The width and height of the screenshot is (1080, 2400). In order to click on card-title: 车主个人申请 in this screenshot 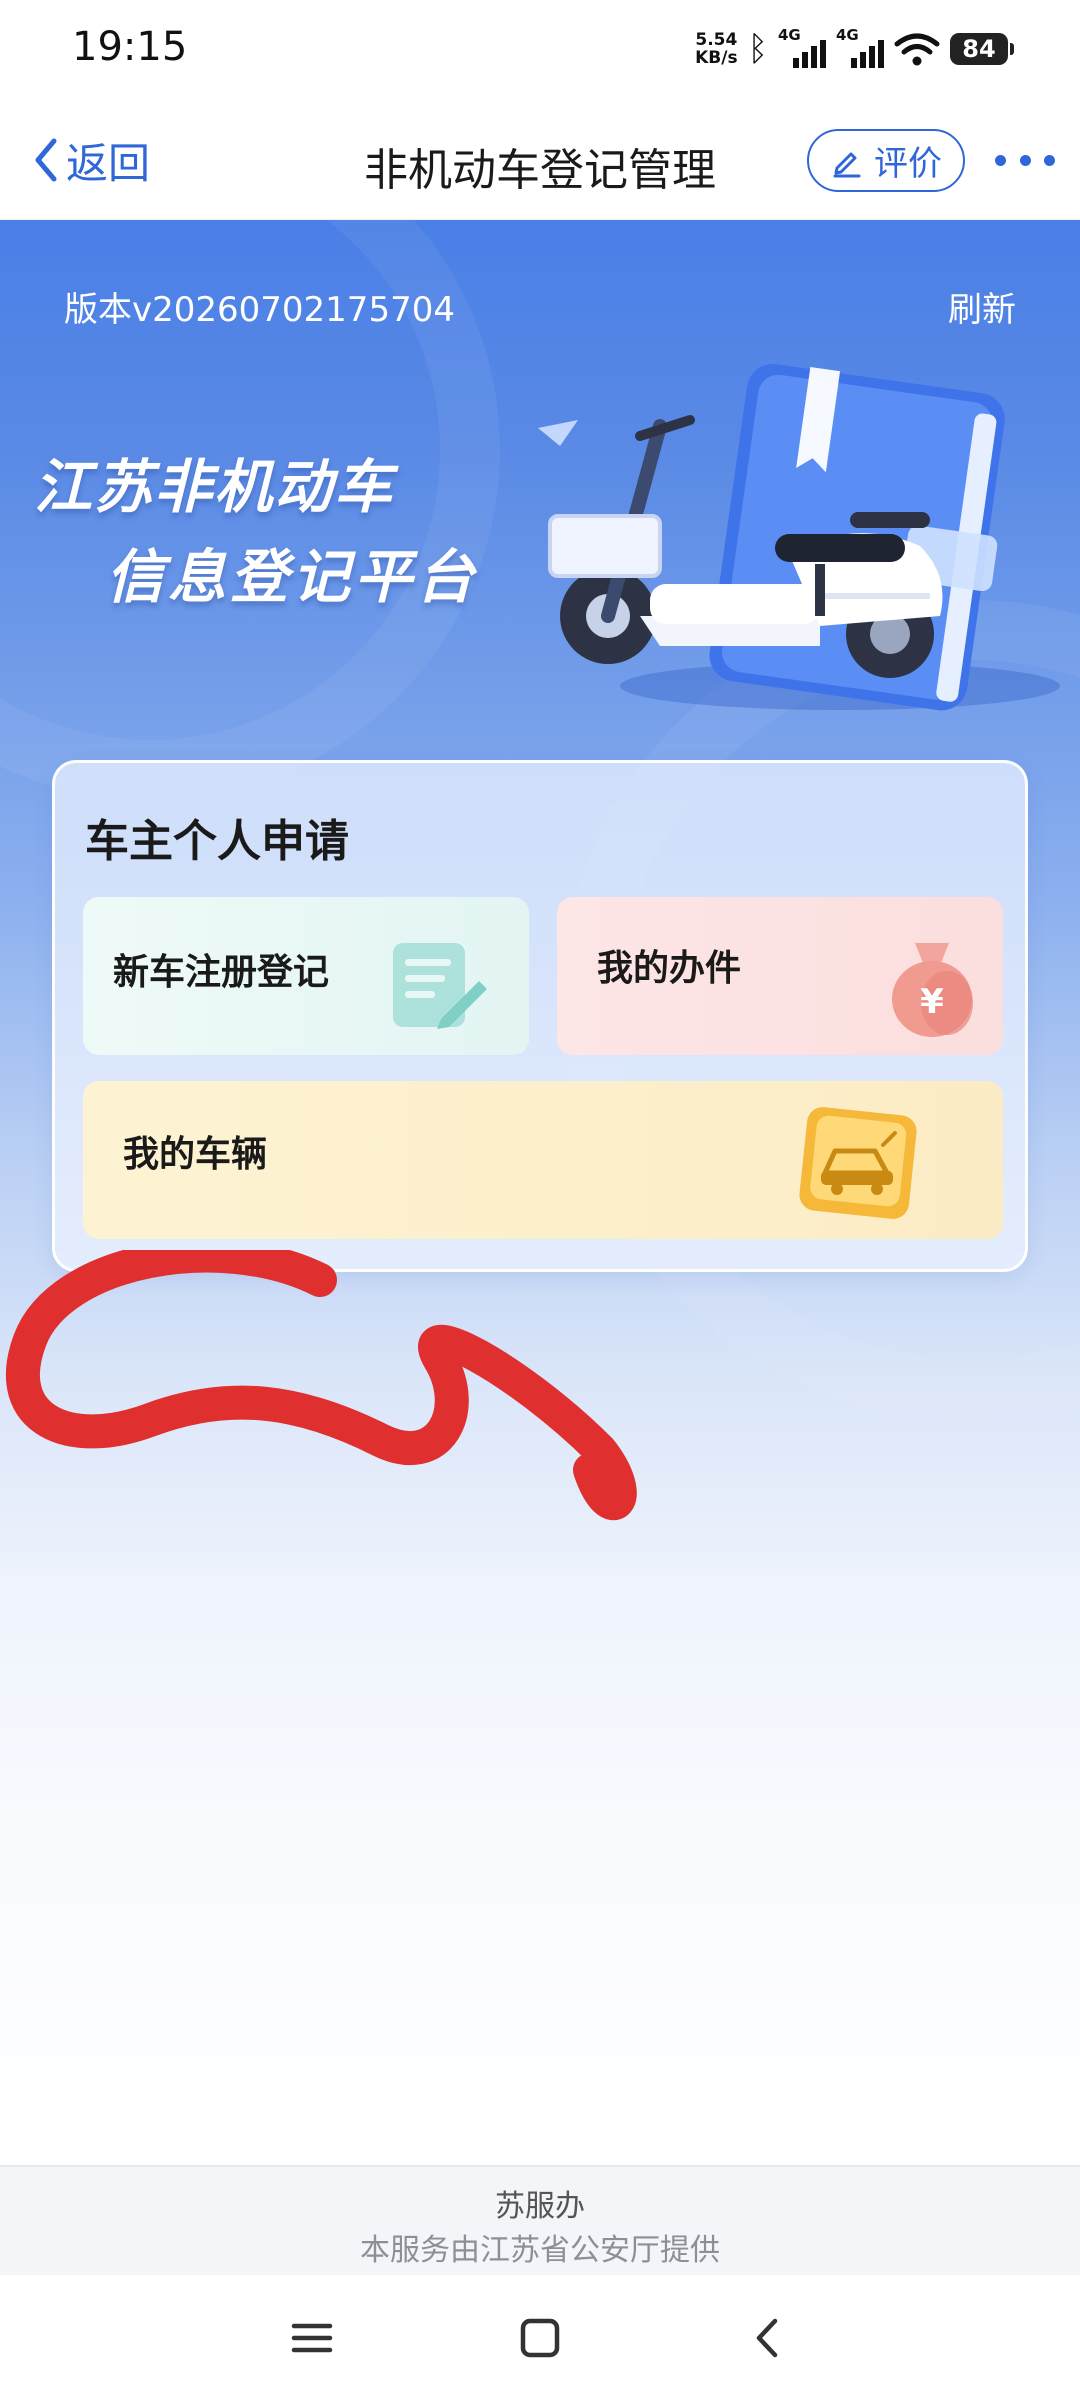, I will do `click(217, 841)`.